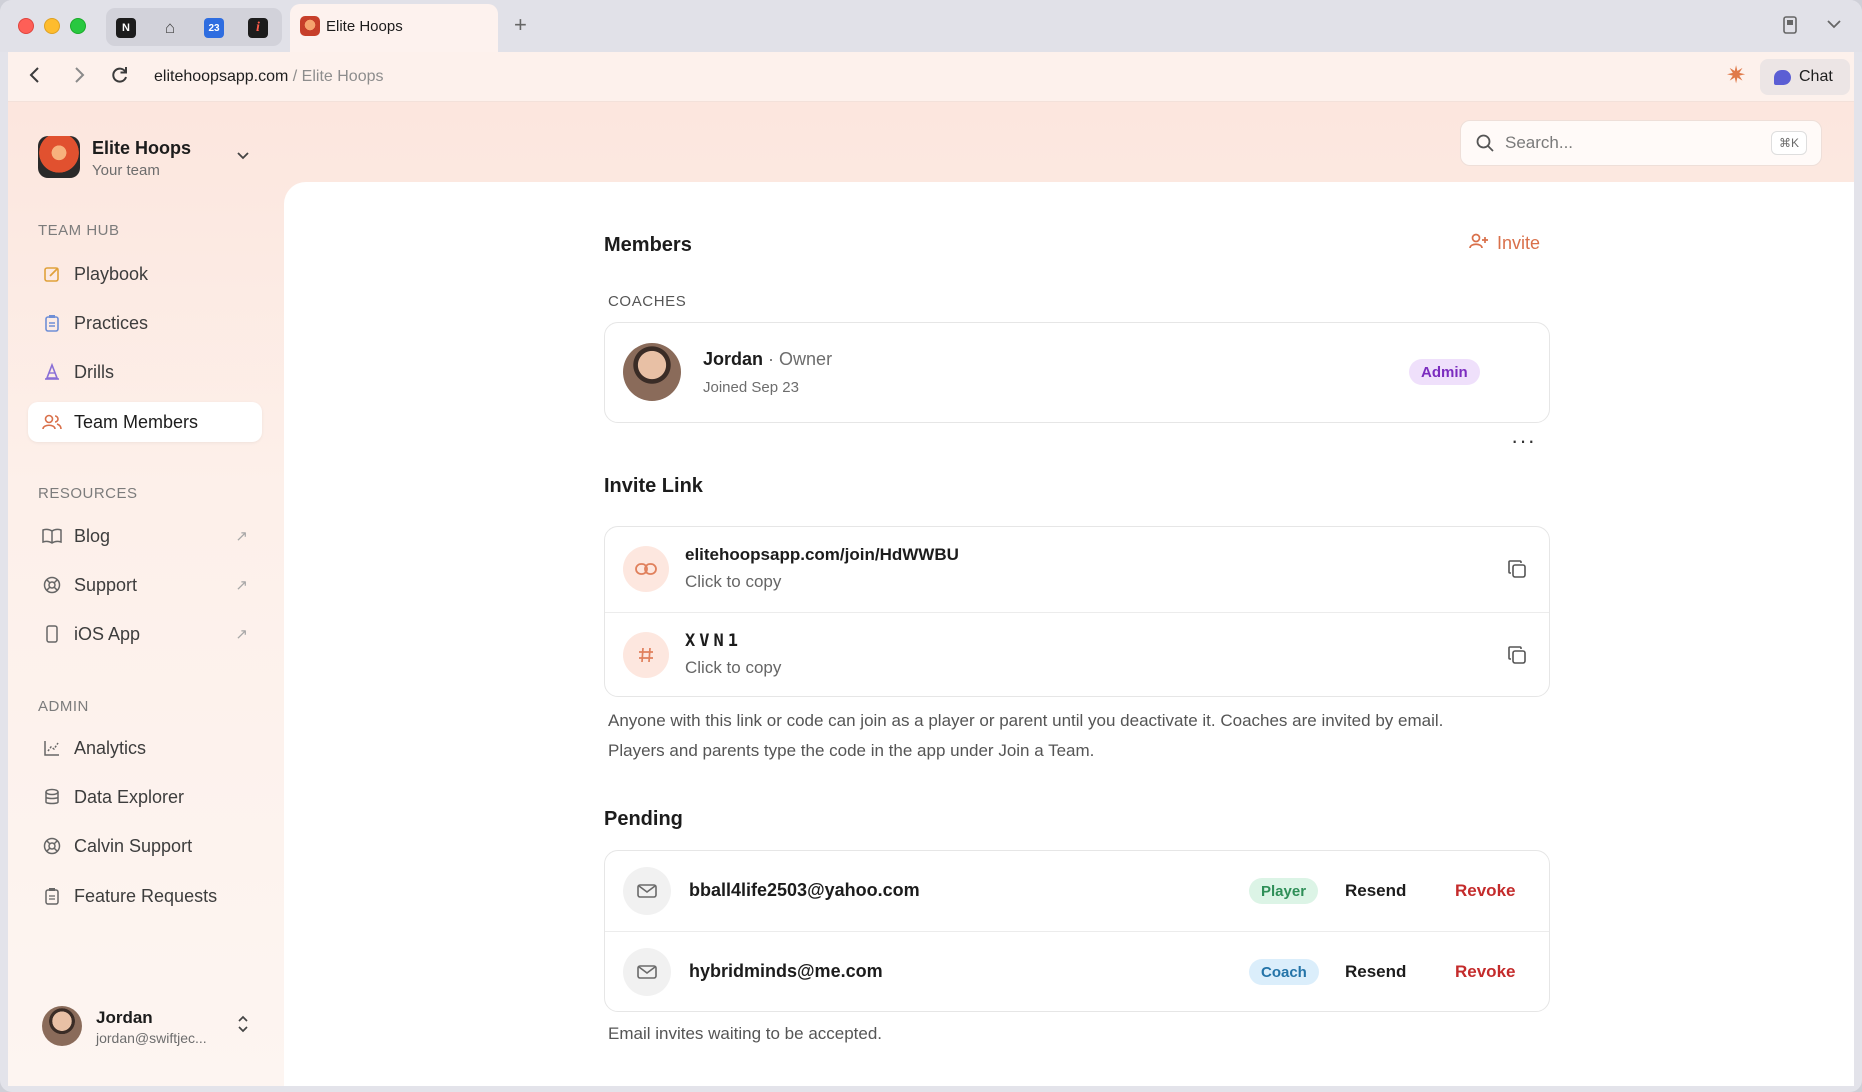 The image size is (1862, 1092). Describe the element at coordinates (1523, 441) in the screenshot. I see `more-options-button: ···` at that location.